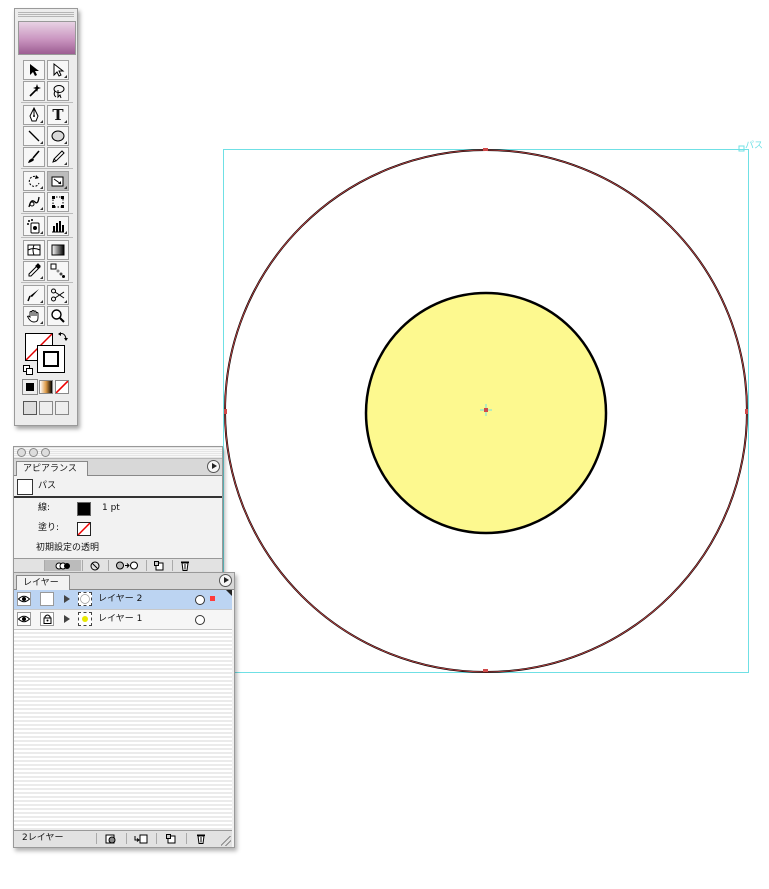  I want to click on blend-tool, so click(58, 271).